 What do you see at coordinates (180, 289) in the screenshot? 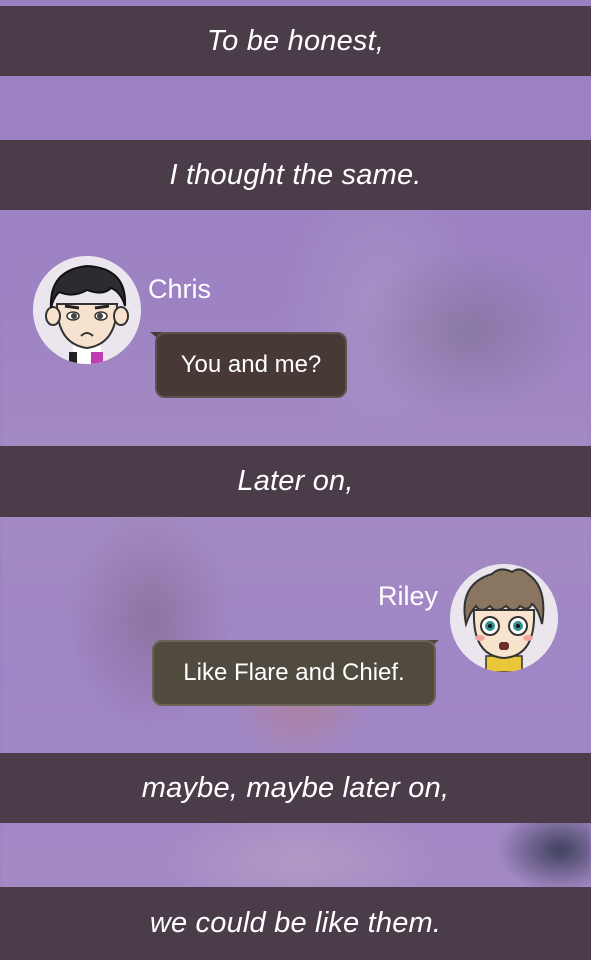
I see `speaker-name-chris: Chris` at bounding box center [180, 289].